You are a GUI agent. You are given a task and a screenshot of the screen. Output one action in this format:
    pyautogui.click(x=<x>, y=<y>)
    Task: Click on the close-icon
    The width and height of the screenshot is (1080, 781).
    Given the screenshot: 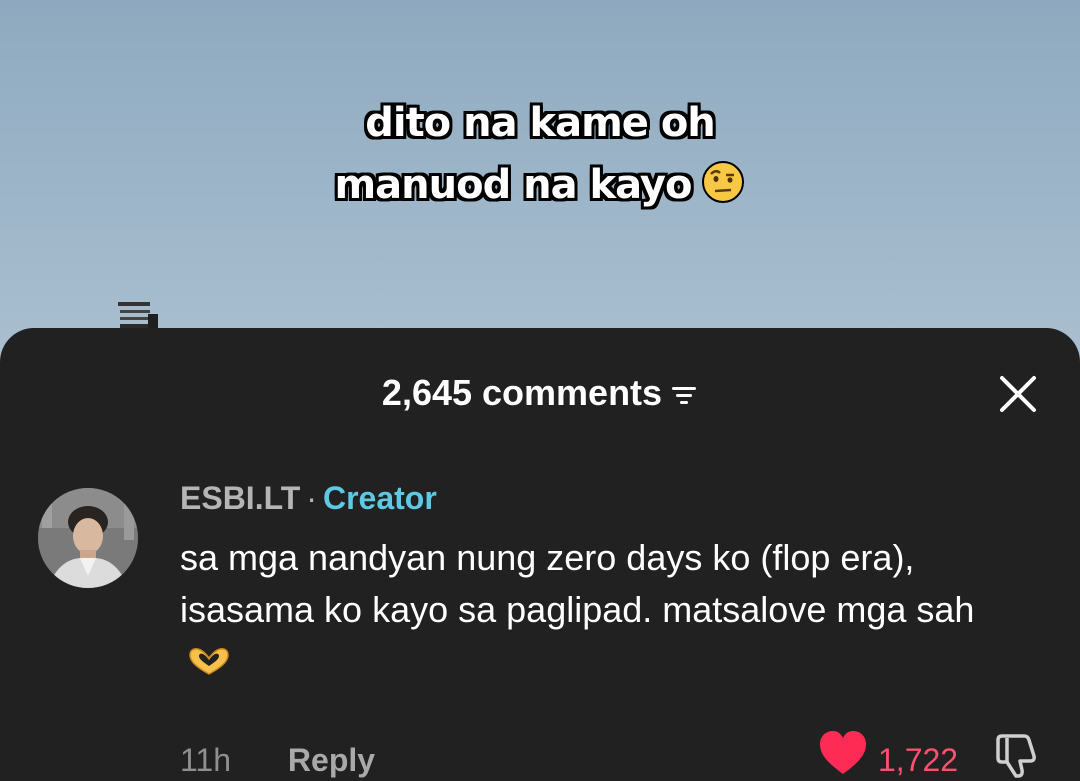 What is the action you would take?
    pyautogui.click(x=1018, y=394)
    